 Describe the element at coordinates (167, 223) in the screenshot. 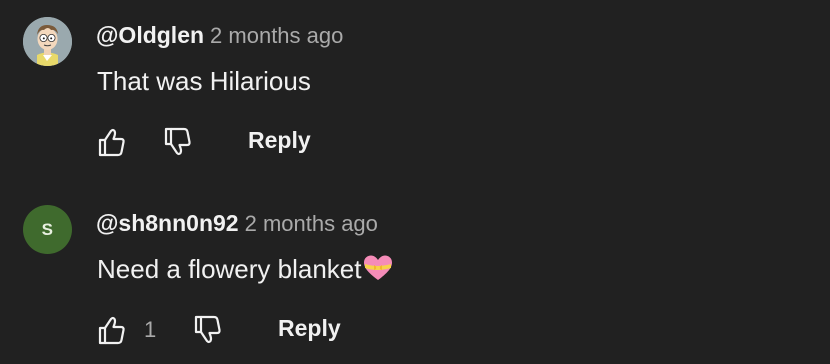

I see `author-name: @sh8nn0n92` at that location.